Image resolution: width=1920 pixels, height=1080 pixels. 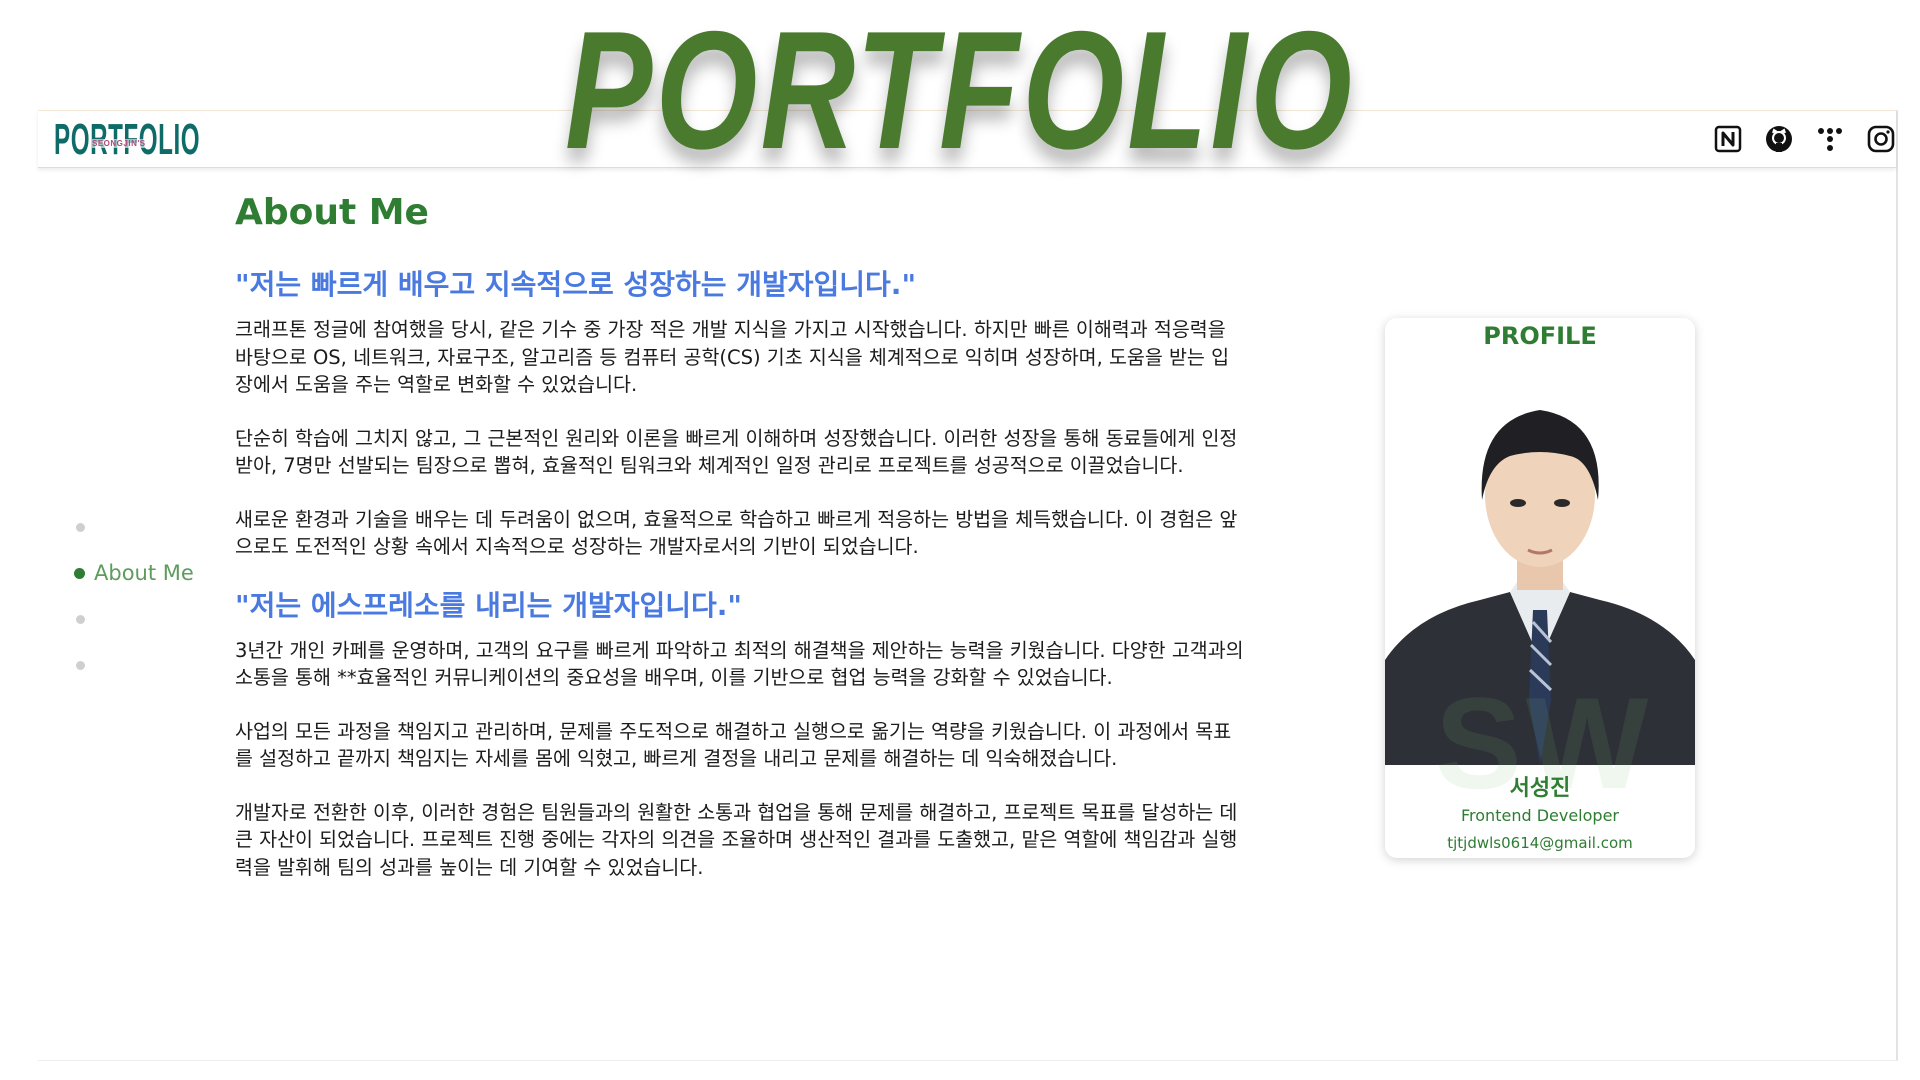 What do you see at coordinates (1727, 138) in the screenshot?
I see `notion-icon` at bounding box center [1727, 138].